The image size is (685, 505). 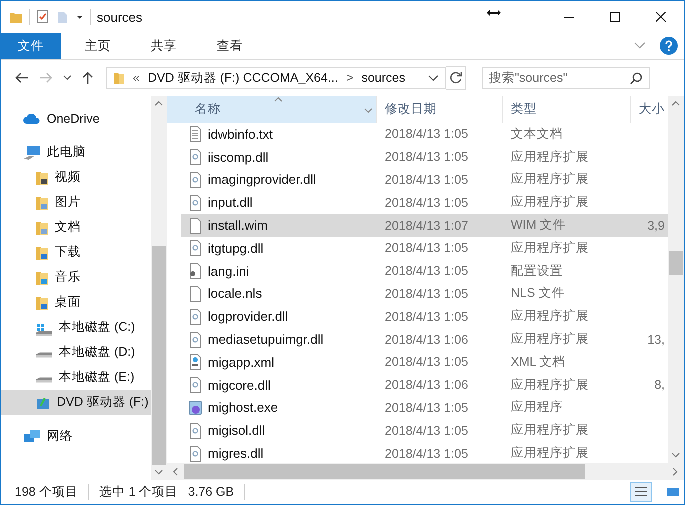 I want to click on dropdown-icon, so click(x=80, y=17).